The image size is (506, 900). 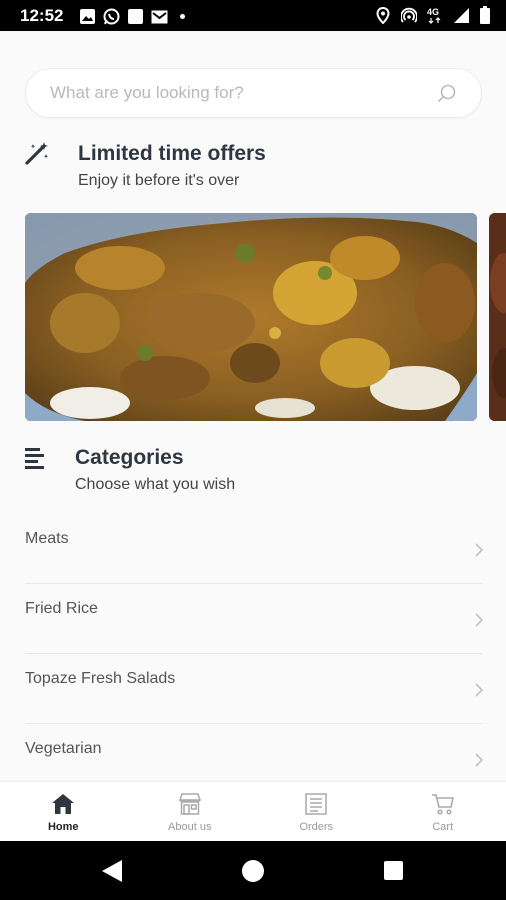 What do you see at coordinates (63, 827) in the screenshot?
I see `nav-label: Home` at bounding box center [63, 827].